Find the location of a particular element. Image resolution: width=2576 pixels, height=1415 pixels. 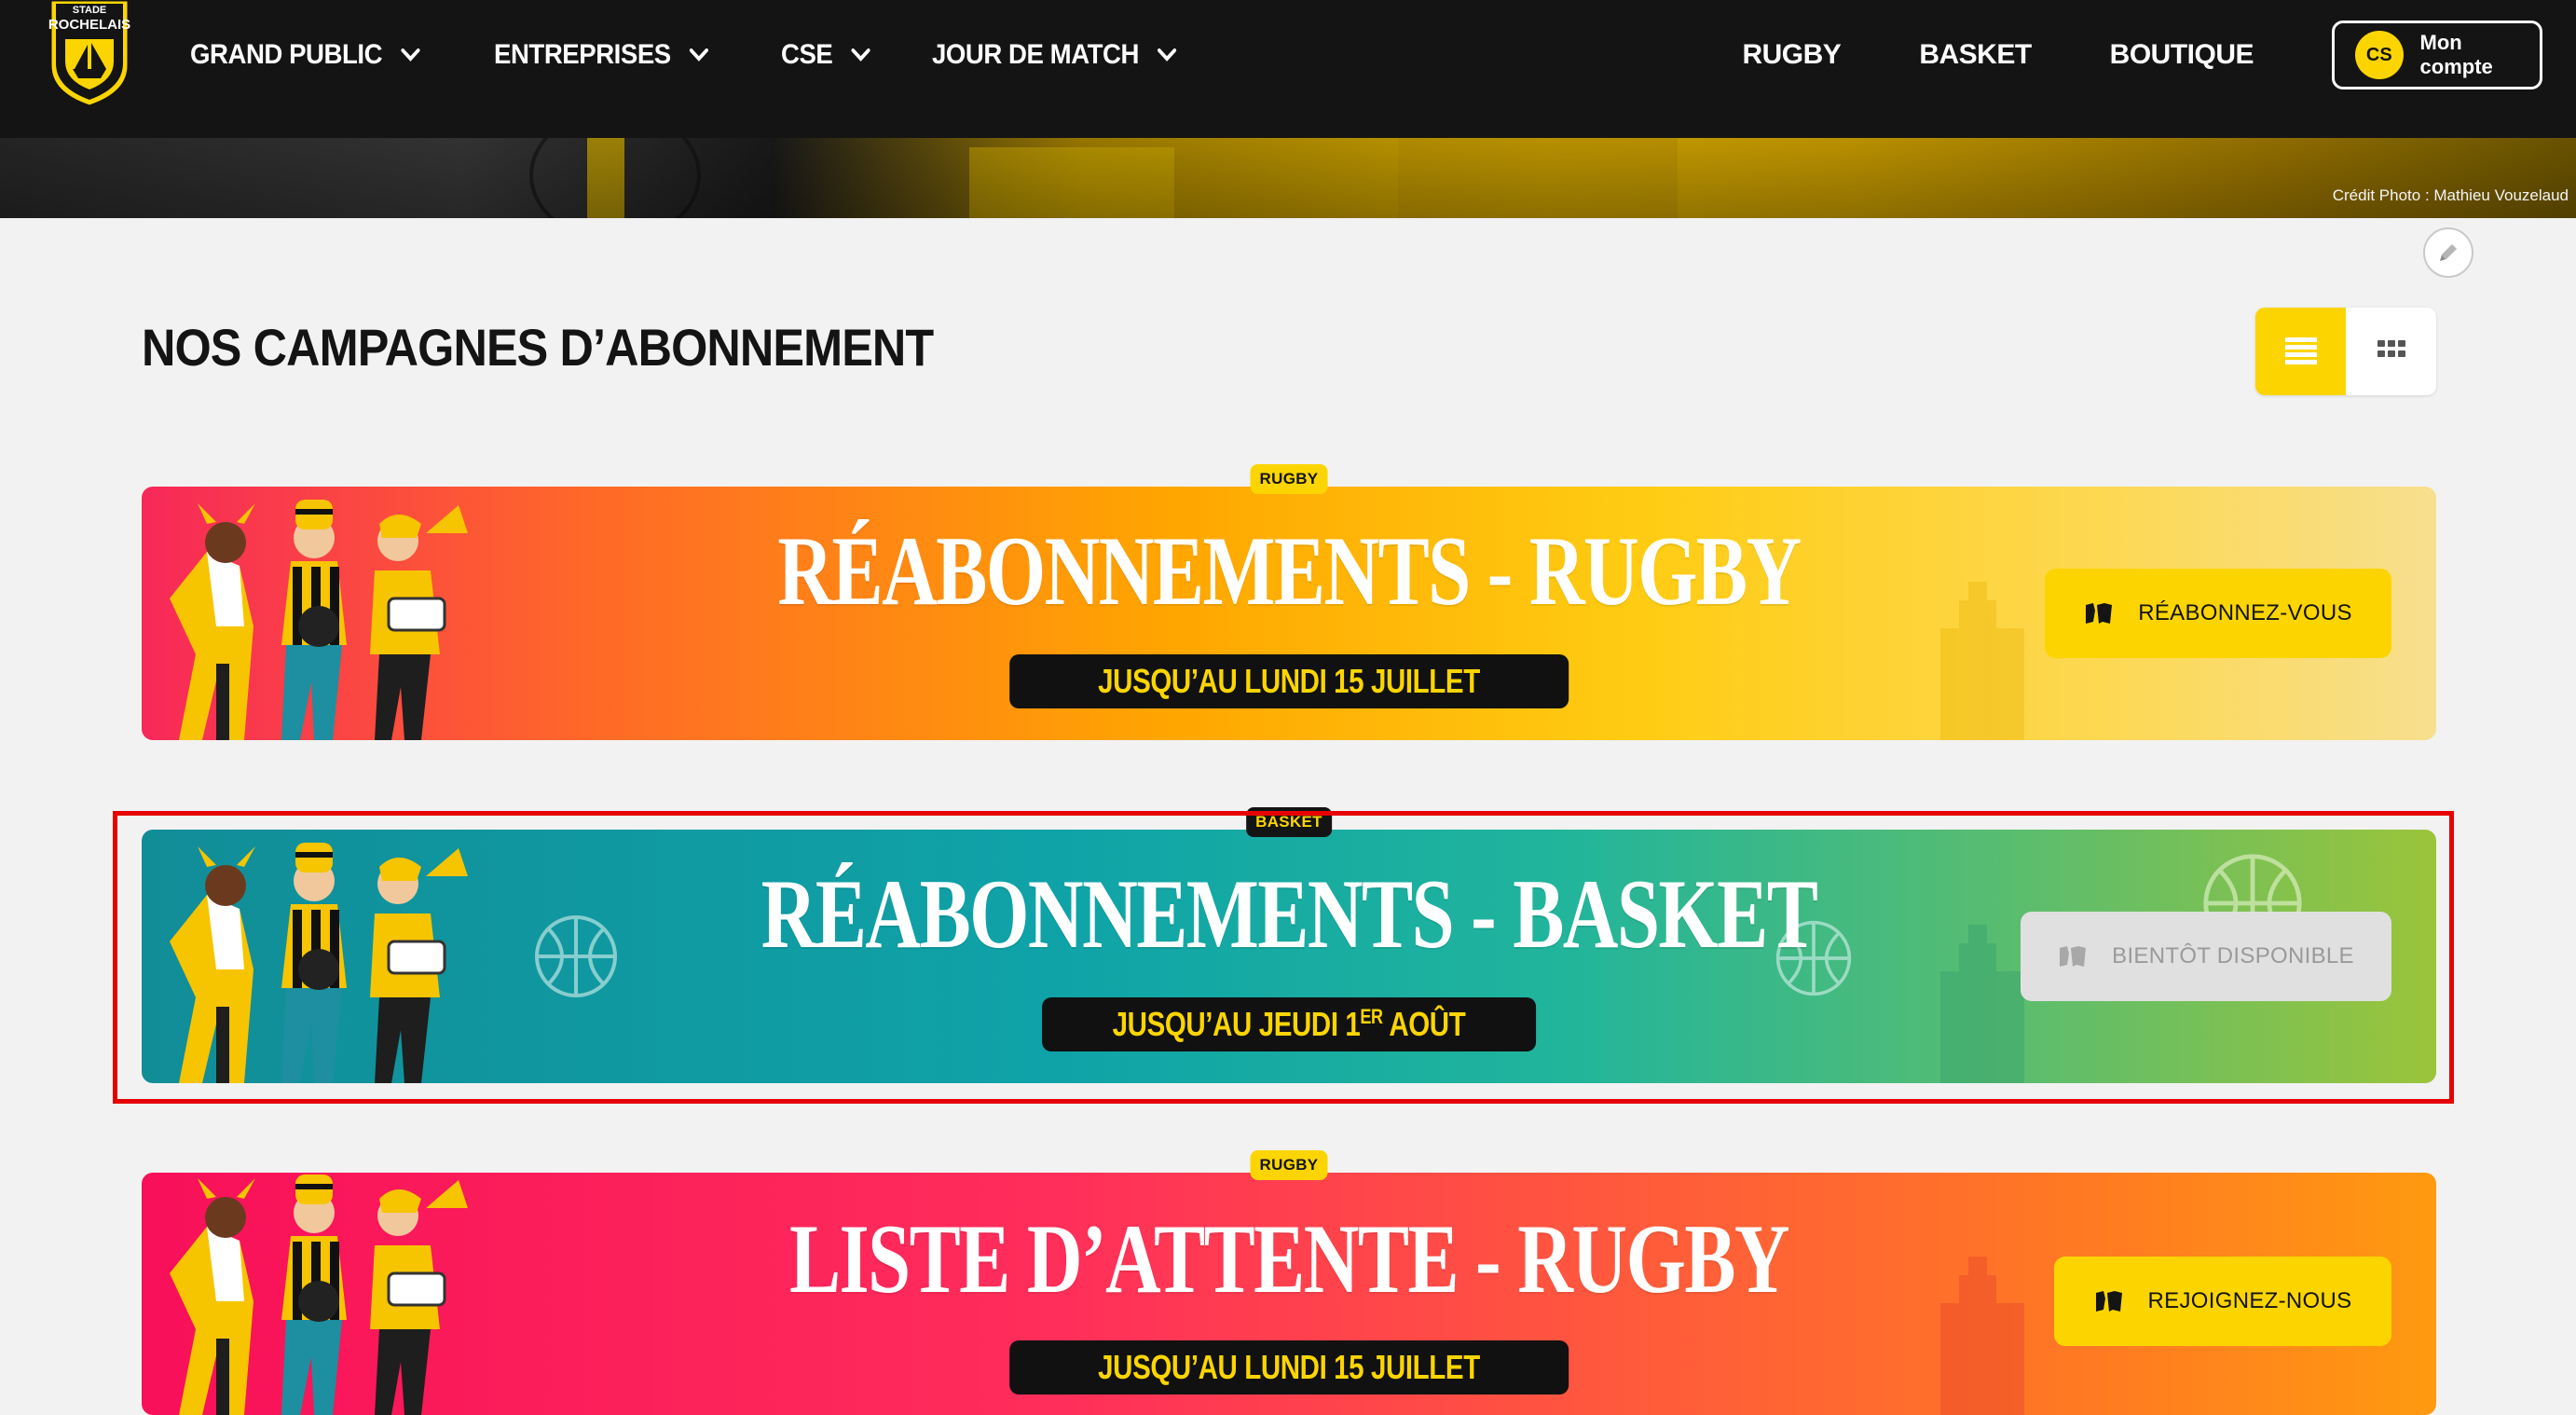

campaign-title: RÉABONNEMENTS - BASKET is located at coordinates (1289, 914).